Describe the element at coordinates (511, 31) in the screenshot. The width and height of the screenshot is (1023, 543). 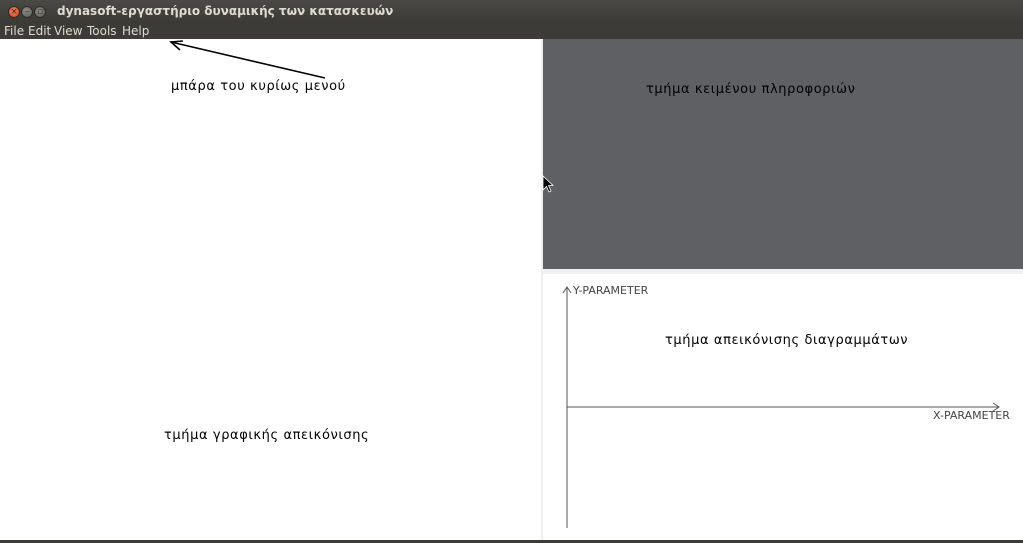
I see `menu-bar: File Edit View Tools Help` at that location.